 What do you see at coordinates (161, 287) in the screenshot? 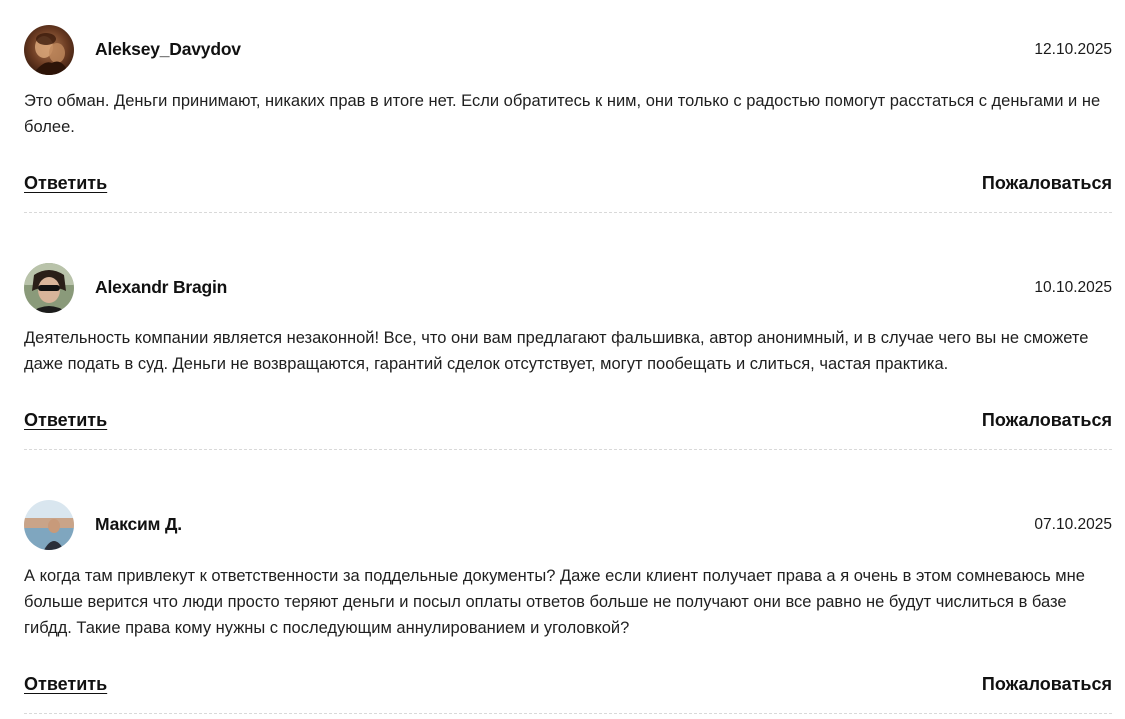
I see `comment-author: Alexandr Bragin` at bounding box center [161, 287].